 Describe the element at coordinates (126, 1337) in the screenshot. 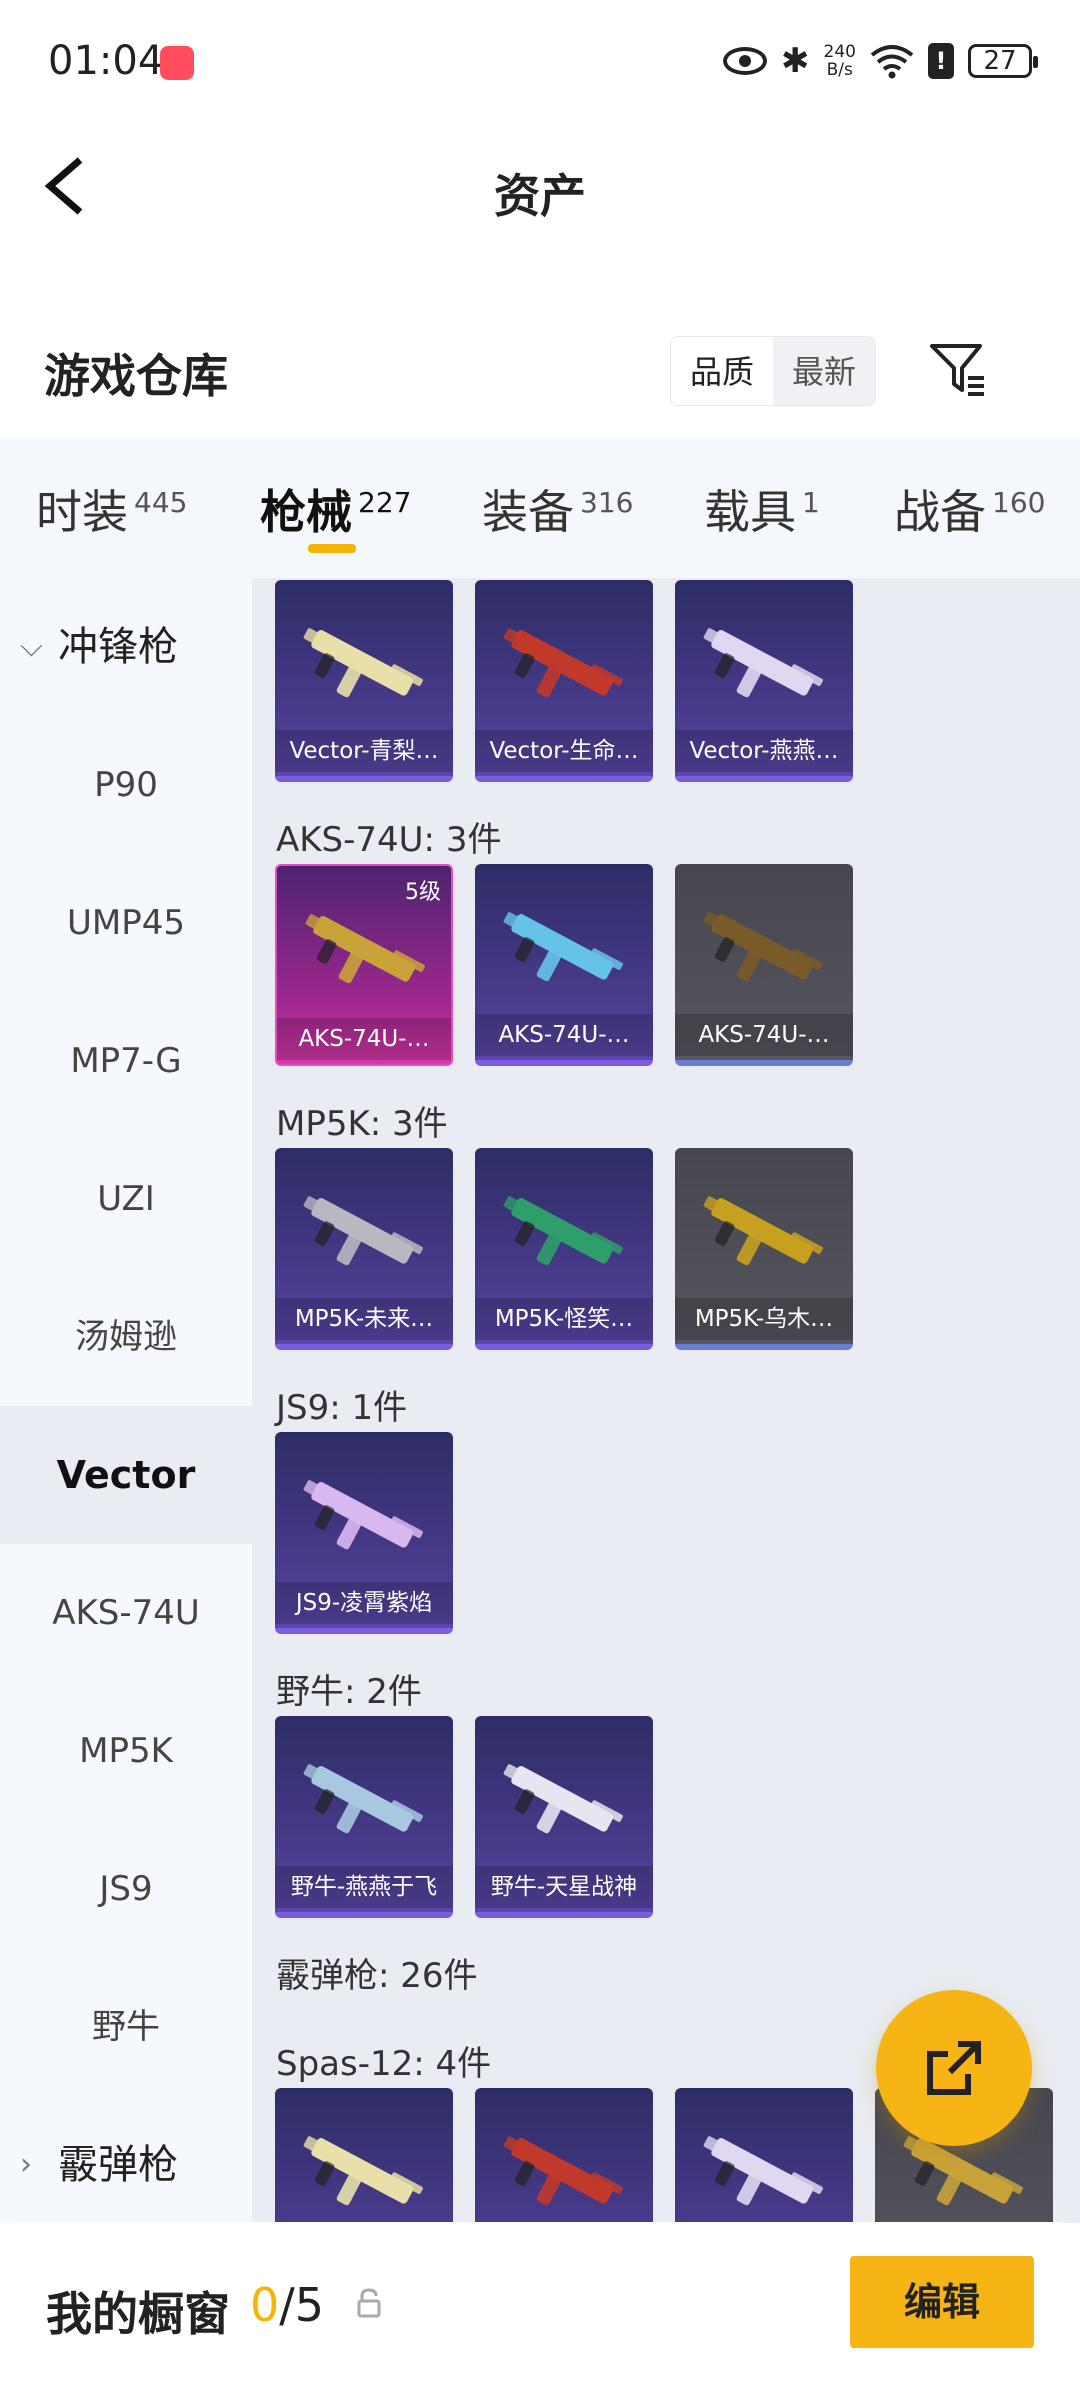

I see `sidebar-item-thompson: 汤姆逊` at that location.